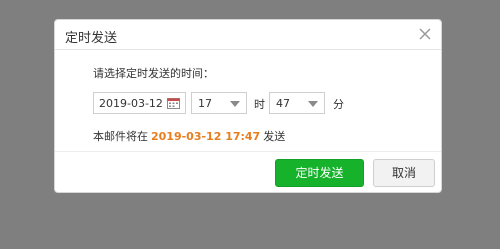  What do you see at coordinates (283, 103) in the screenshot?
I see `minute-value: 47` at bounding box center [283, 103].